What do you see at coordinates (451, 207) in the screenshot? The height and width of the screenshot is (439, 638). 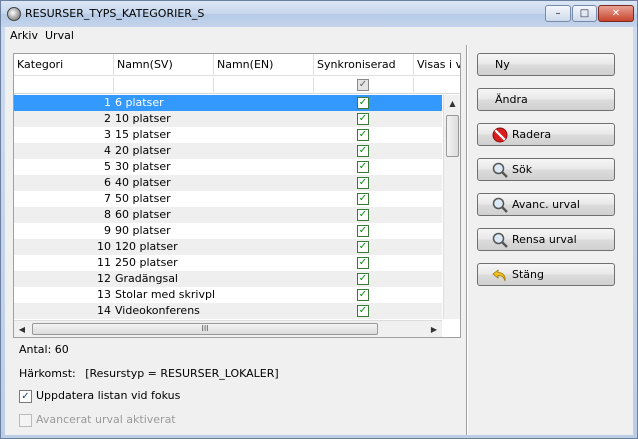 I see `vertical-scrollbar: ▲` at bounding box center [451, 207].